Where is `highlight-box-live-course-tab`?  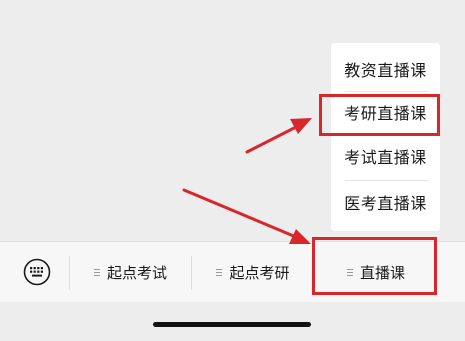
highlight-box-live-course-tab is located at coordinates (374, 266).